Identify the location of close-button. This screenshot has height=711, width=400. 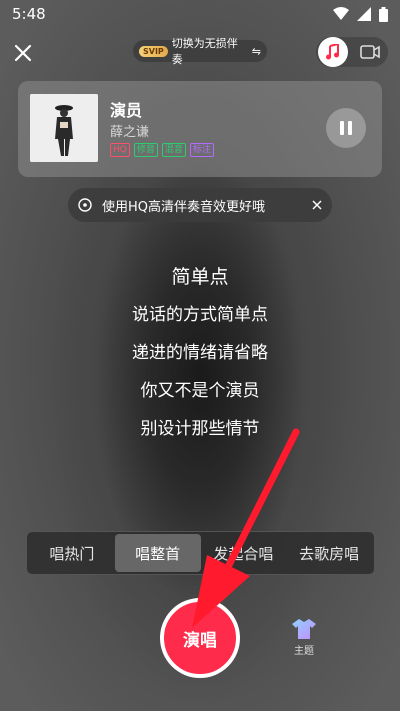
(23, 53).